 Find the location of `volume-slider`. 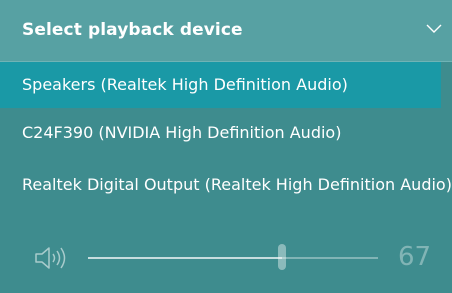

volume-slider is located at coordinates (233, 258).